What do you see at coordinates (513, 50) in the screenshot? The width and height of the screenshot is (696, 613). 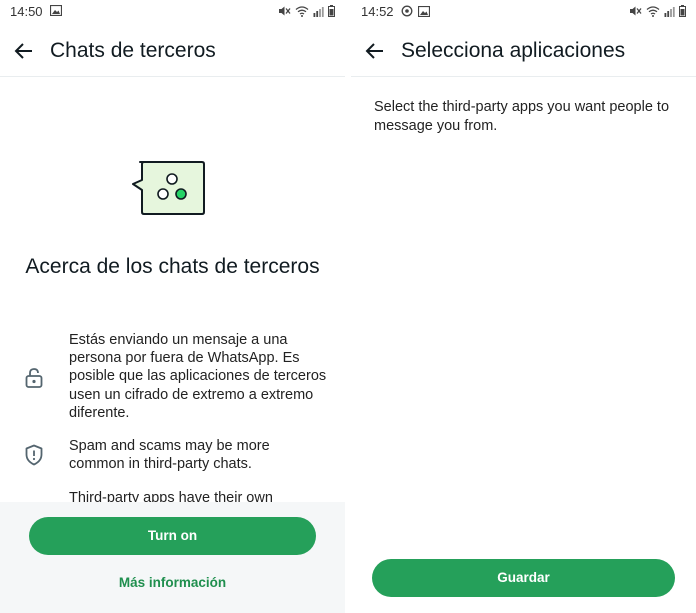 I see `page-title: Selecciona aplicaciones` at bounding box center [513, 50].